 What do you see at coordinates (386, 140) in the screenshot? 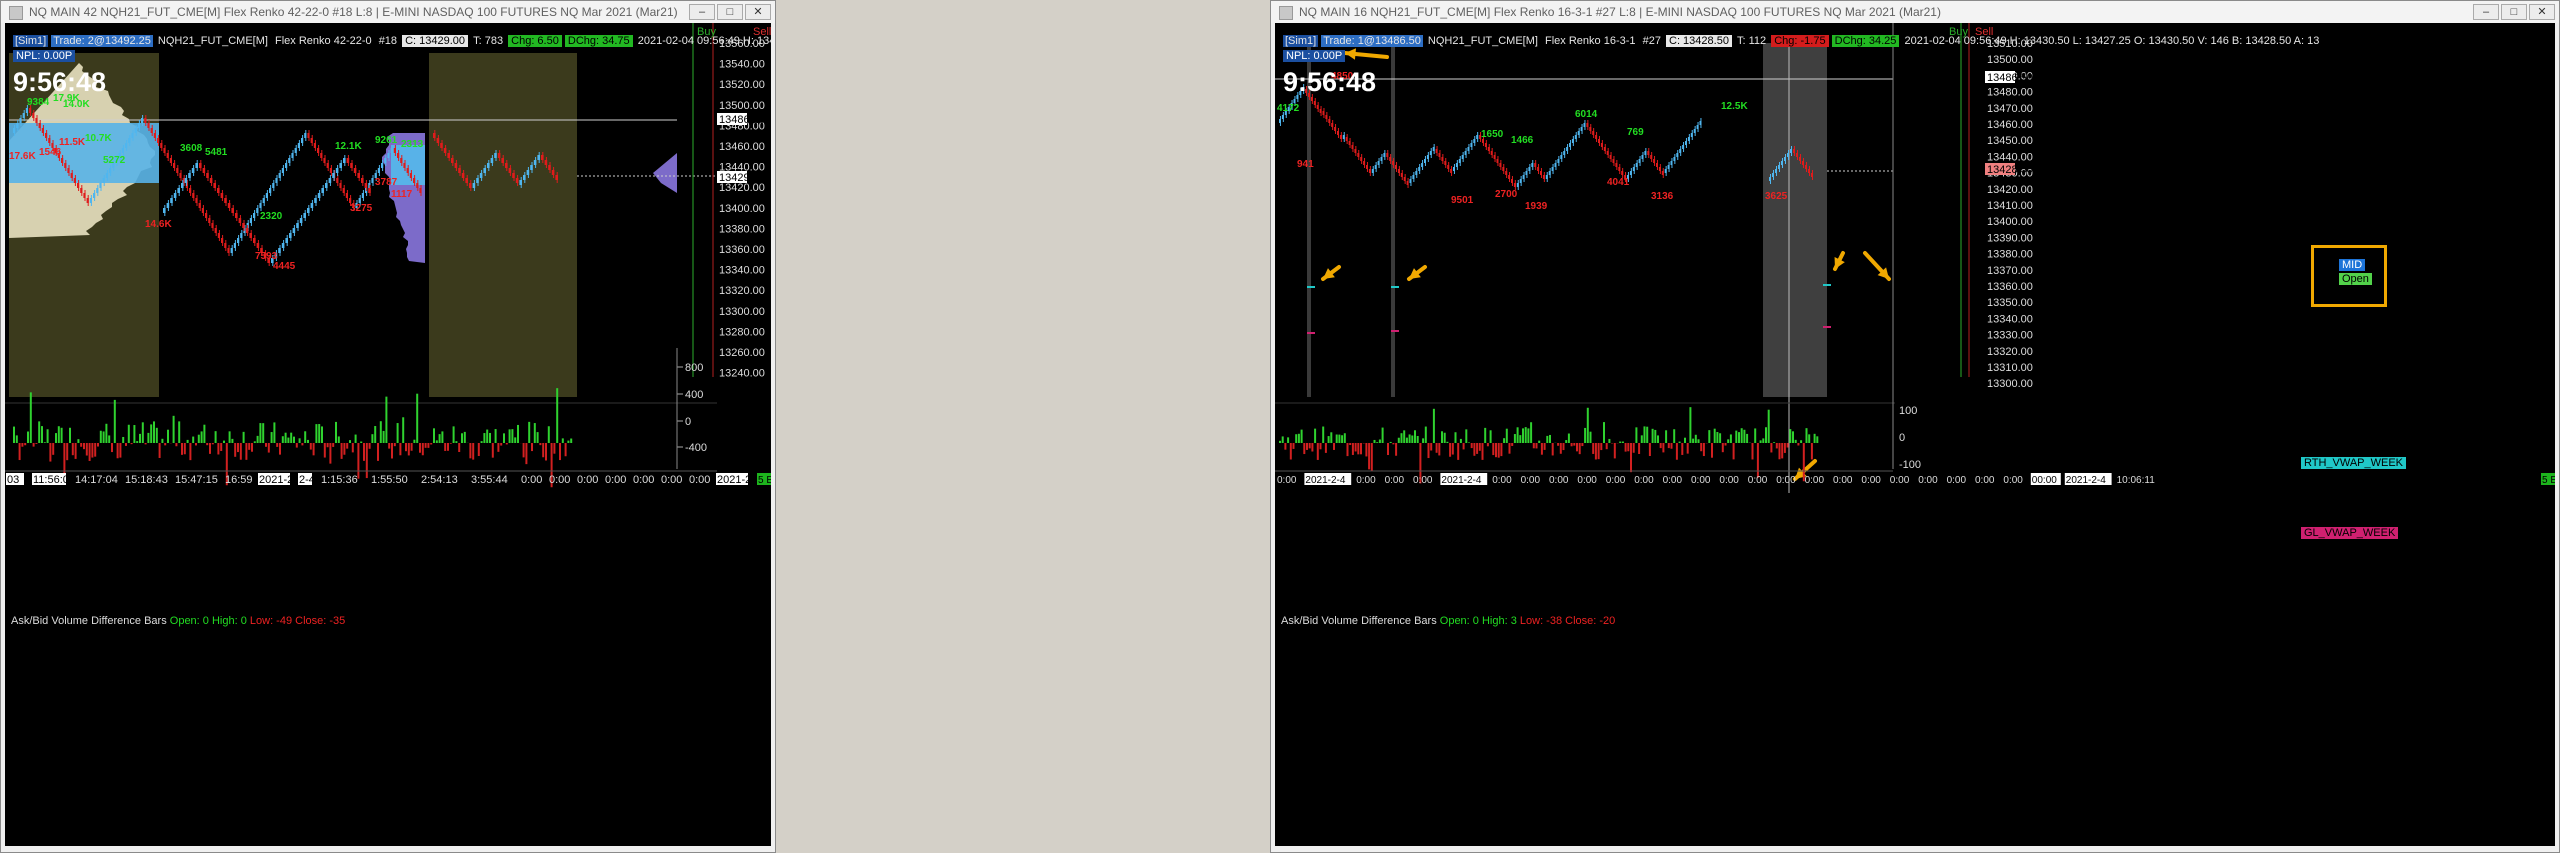
I see `volume-label: 9261` at bounding box center [386, 140].